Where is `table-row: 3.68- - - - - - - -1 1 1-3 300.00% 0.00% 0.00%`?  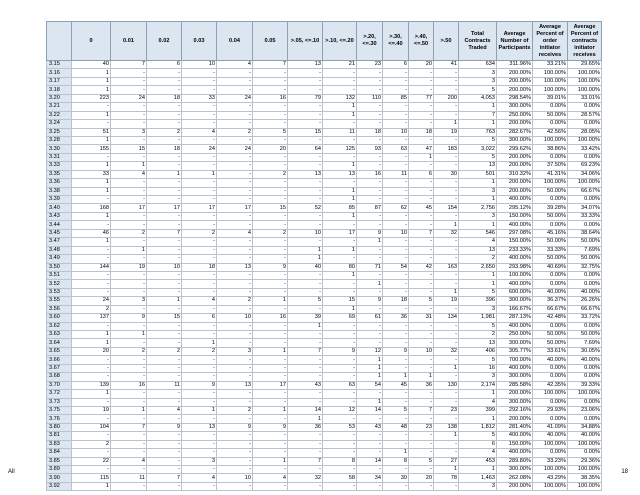
table-row: 3.68- - - - - - - -1 1 1-3 300.00% 0.00% 0.00% is located at coordinates (324, 377).